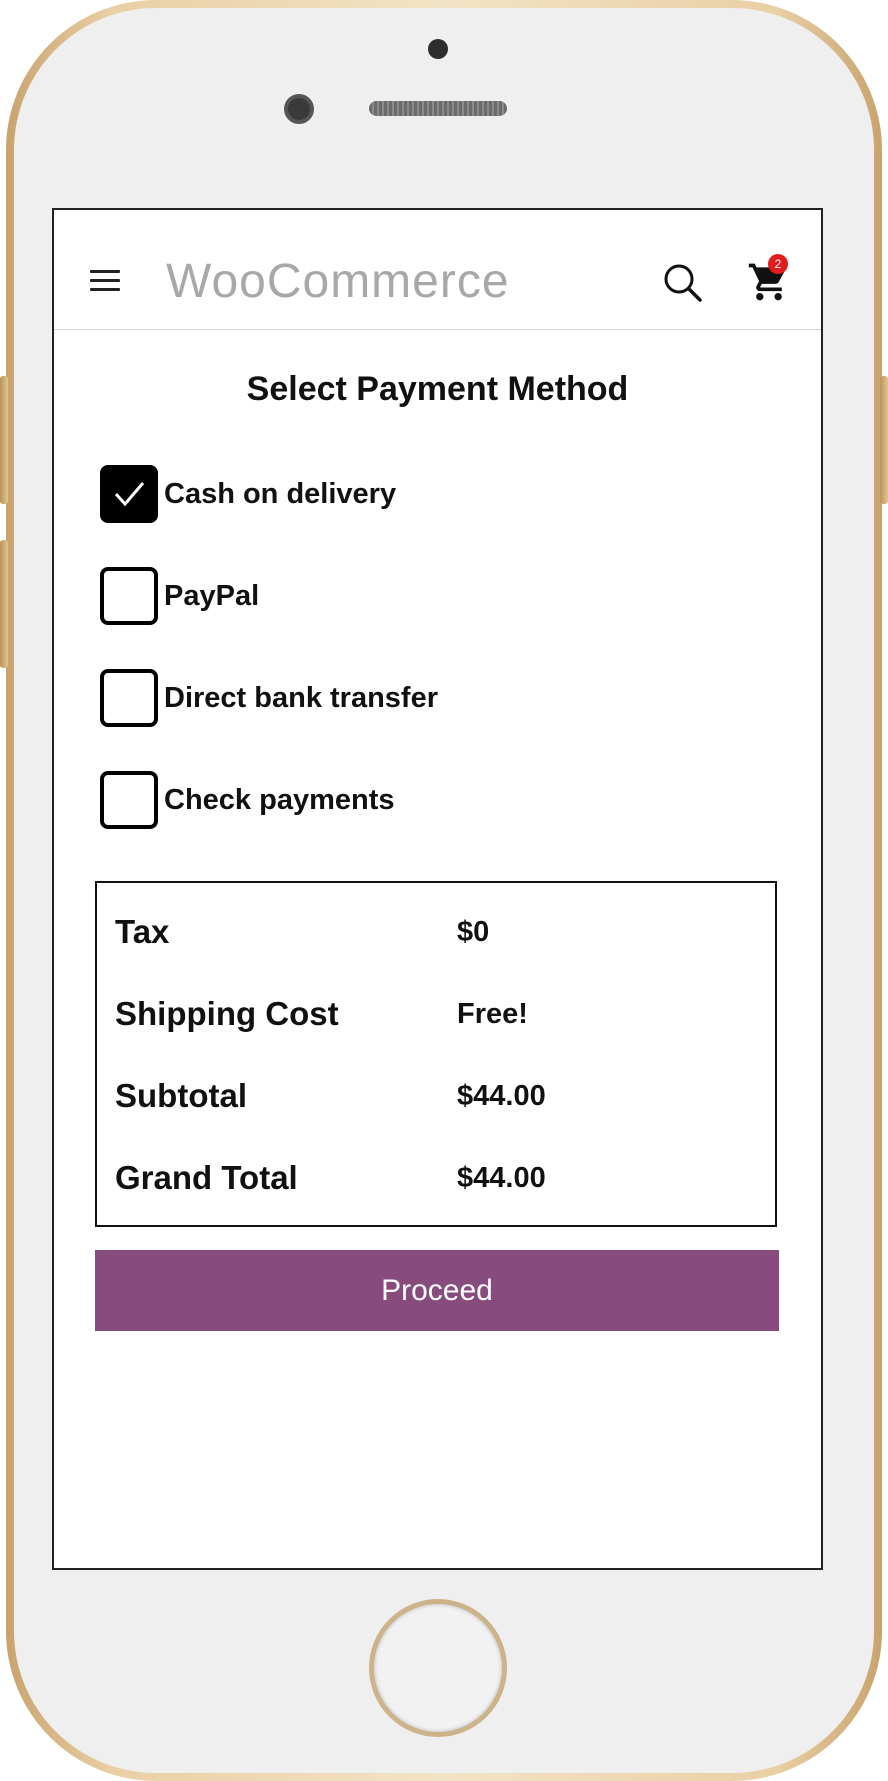 The image size is (888, 1781). What do you see at coordinates (206, 1177) in the screenshot?
I see `summary-label: Grand Total` at bounding box center [206, 1177].